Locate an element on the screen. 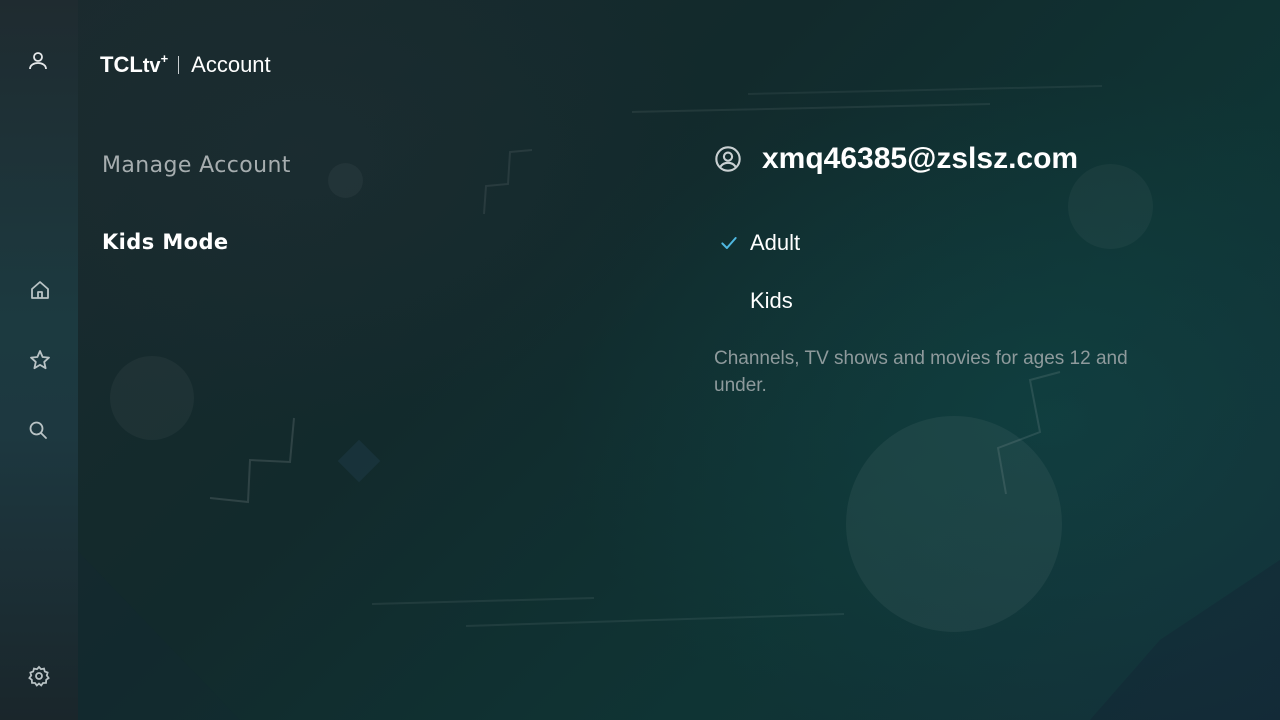 This screenshot has height=720, width=1280. menu-item-kids-mode: Kids Mode is located at coordinates (165, 242).